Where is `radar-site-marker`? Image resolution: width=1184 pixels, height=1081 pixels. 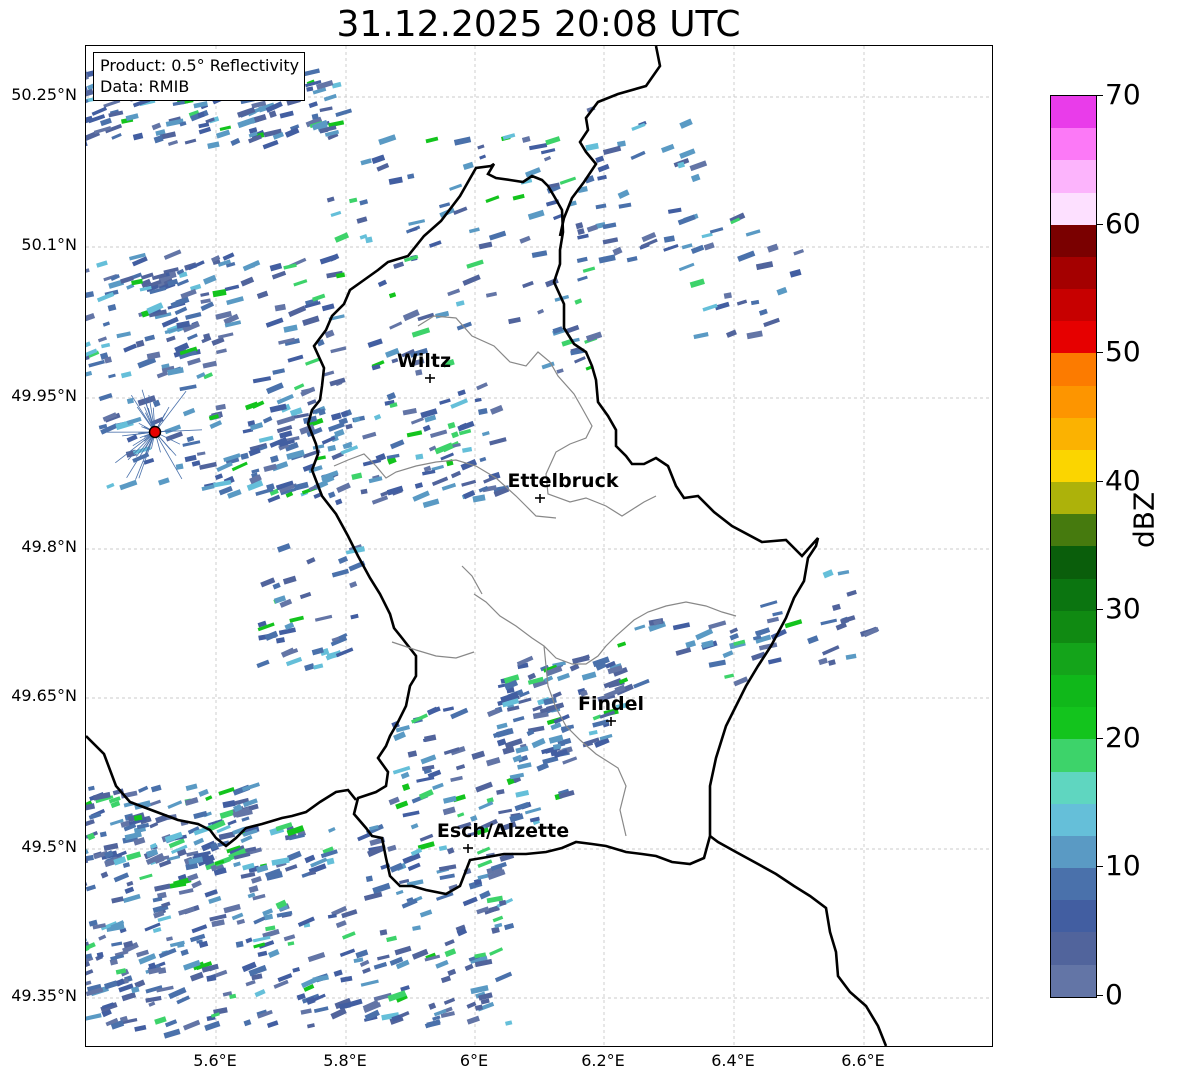 radar-site-marker is located at coordinates (155, 432).